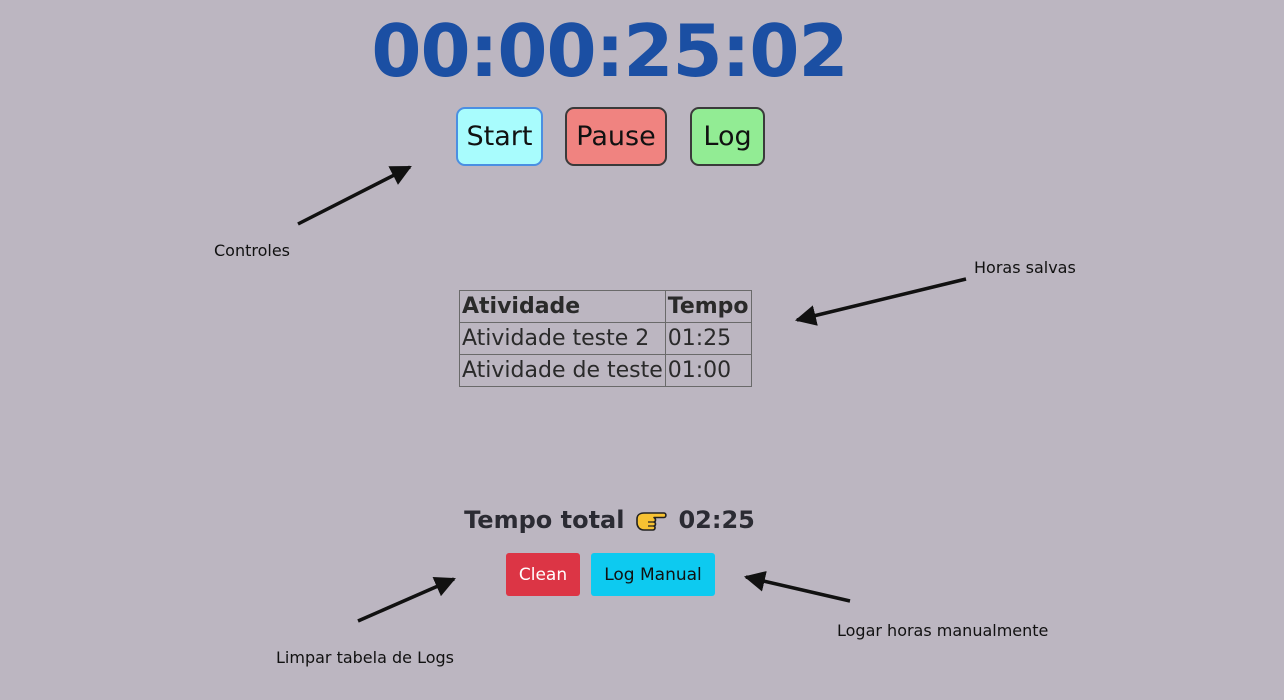 The width and height of the screenshot is (1284, 700). What do you see at coordinates (797, 587) in the screenshot?
I see `manual-log-arrow` at bounding box center [797, 587].